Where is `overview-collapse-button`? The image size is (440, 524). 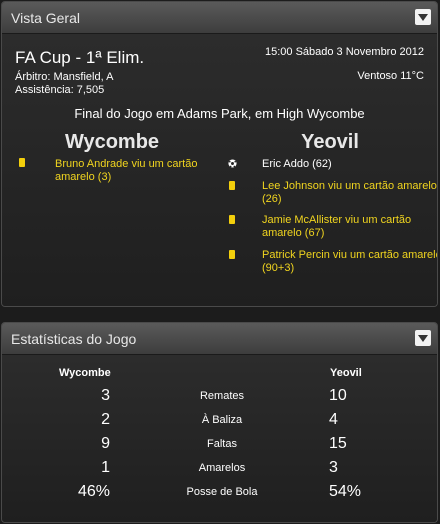 overview-collapse-button is located at coordinates (423, 17).